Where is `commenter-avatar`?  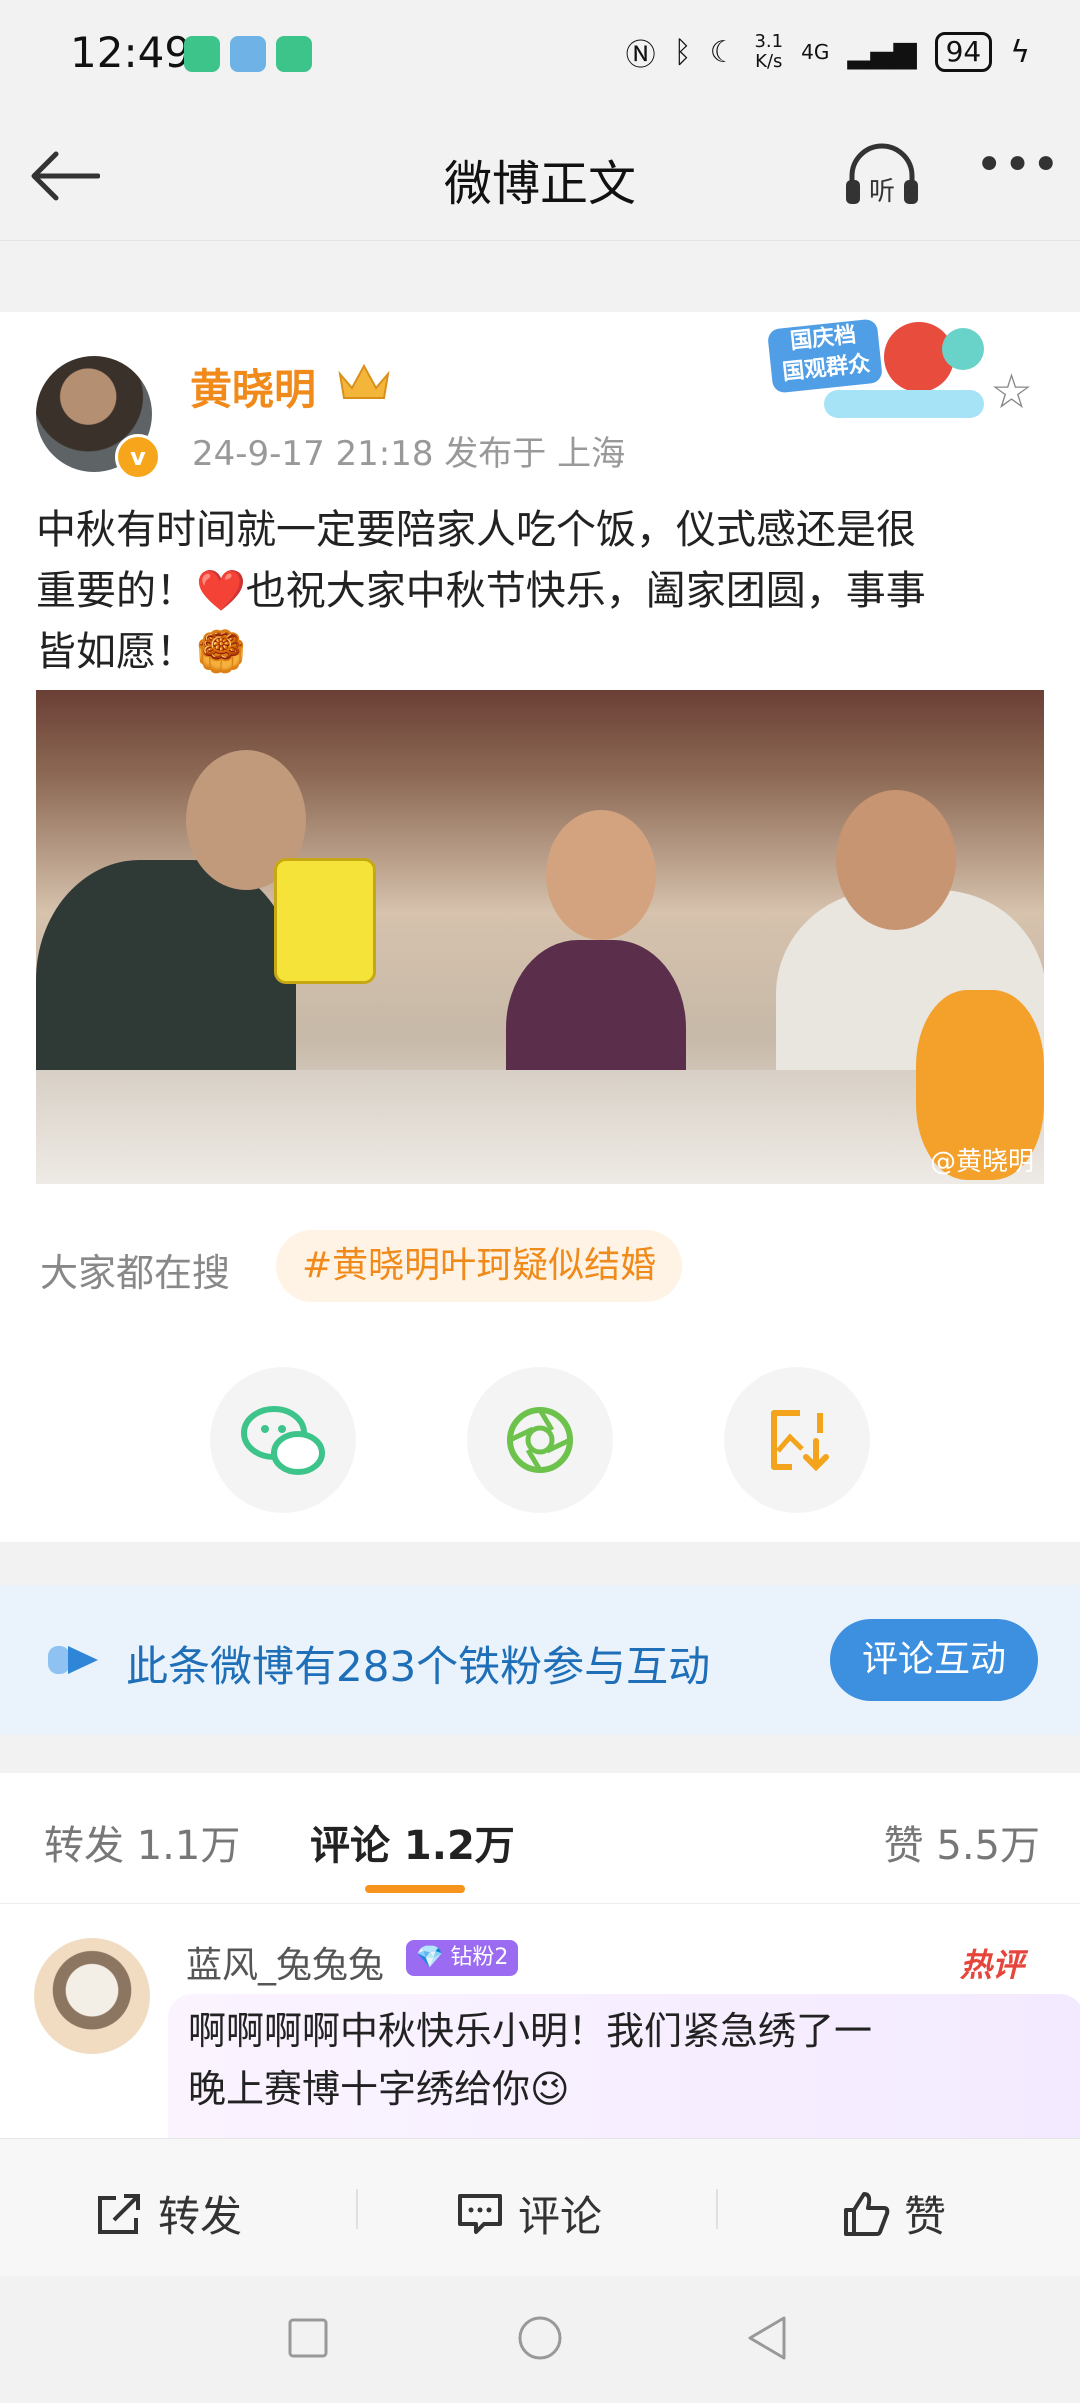
commenter-avatar is located at coordinates (92, 1996).